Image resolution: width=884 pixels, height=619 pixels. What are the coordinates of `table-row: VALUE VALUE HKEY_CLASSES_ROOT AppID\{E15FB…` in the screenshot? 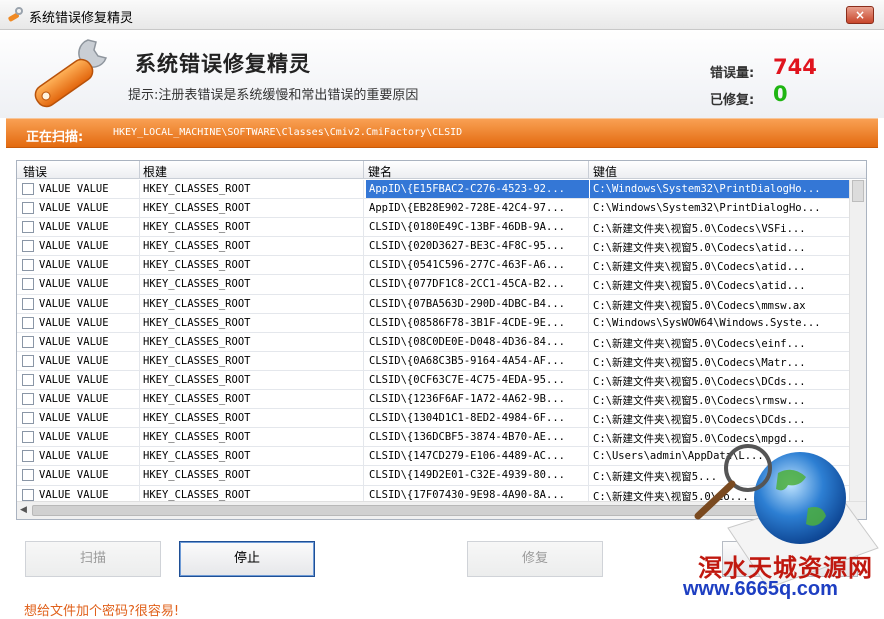 It's located at (433, 190).